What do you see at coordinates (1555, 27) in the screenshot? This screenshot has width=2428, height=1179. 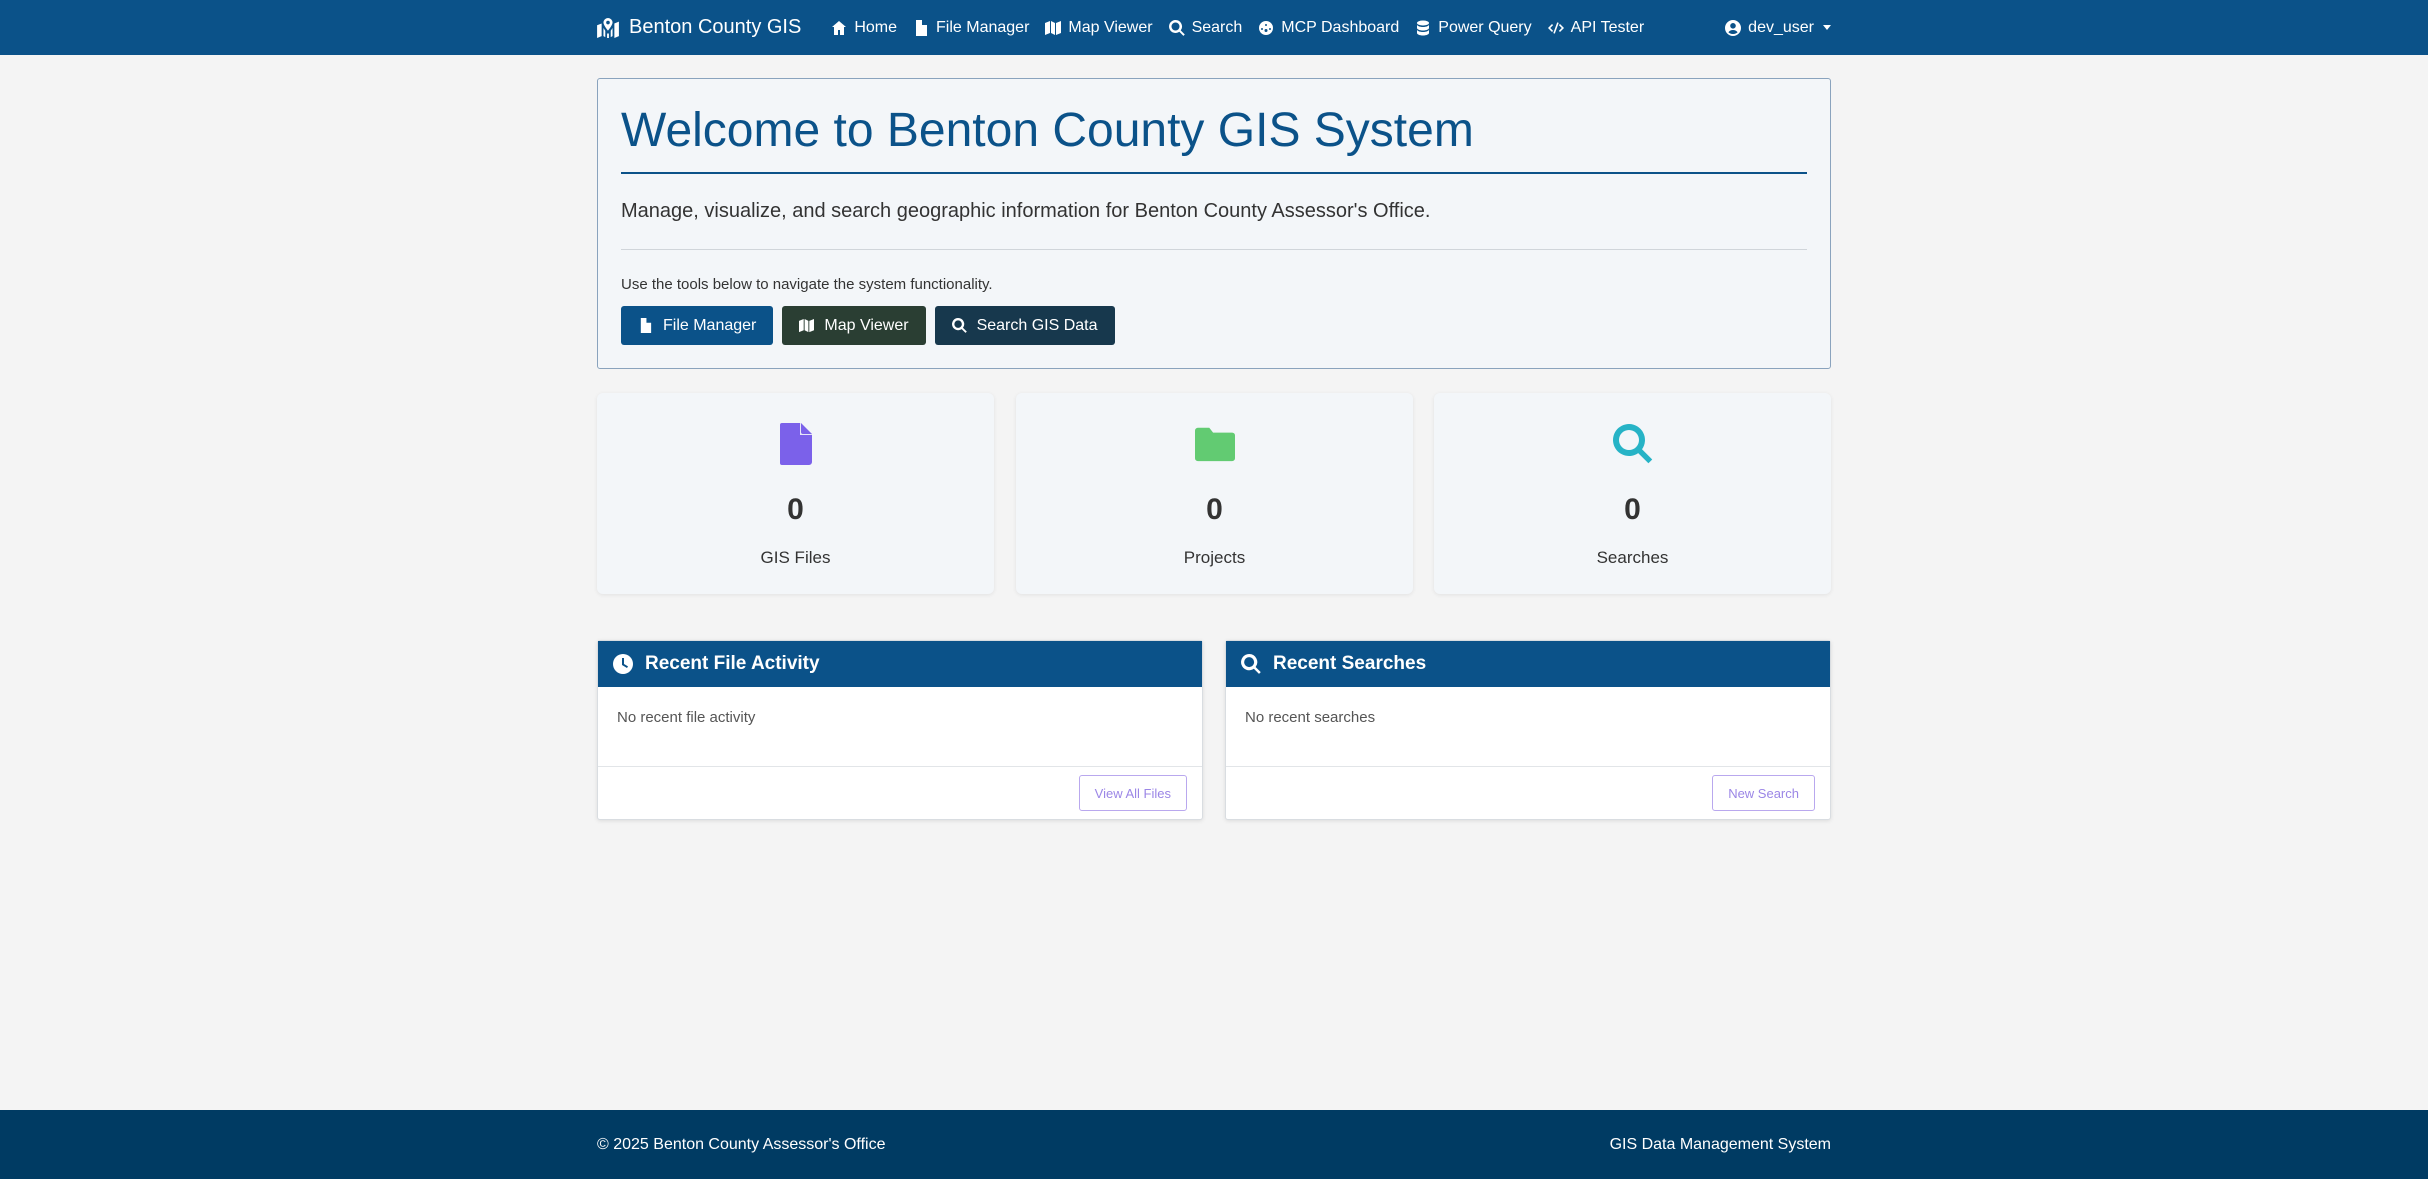 I see `code-icon` at bounding box center [1555, 27].